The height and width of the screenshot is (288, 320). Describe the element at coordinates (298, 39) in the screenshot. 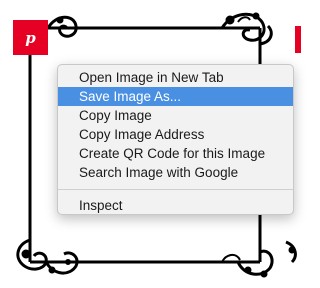

I see `adjacent-pin-button-edge` at that location.